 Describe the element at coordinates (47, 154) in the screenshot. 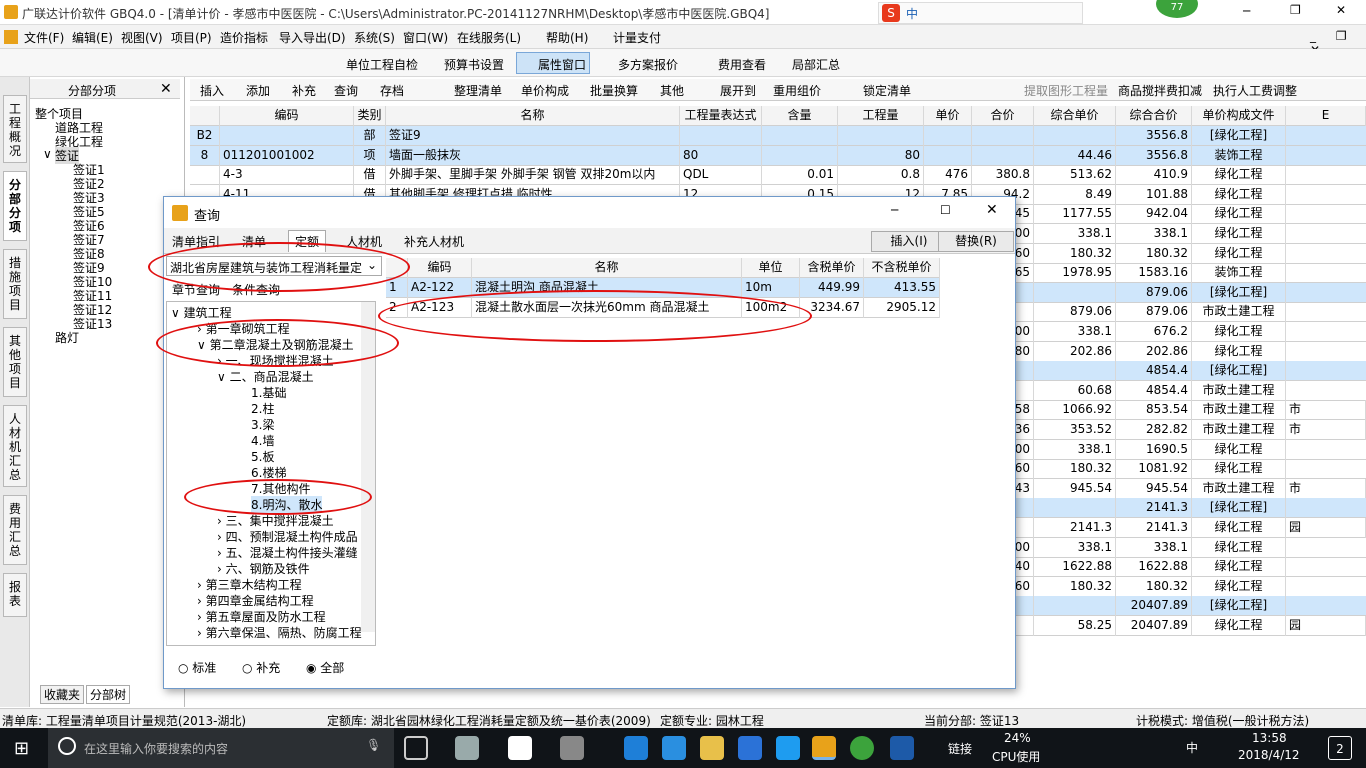

I see `expand-icon: ∨` at that location.